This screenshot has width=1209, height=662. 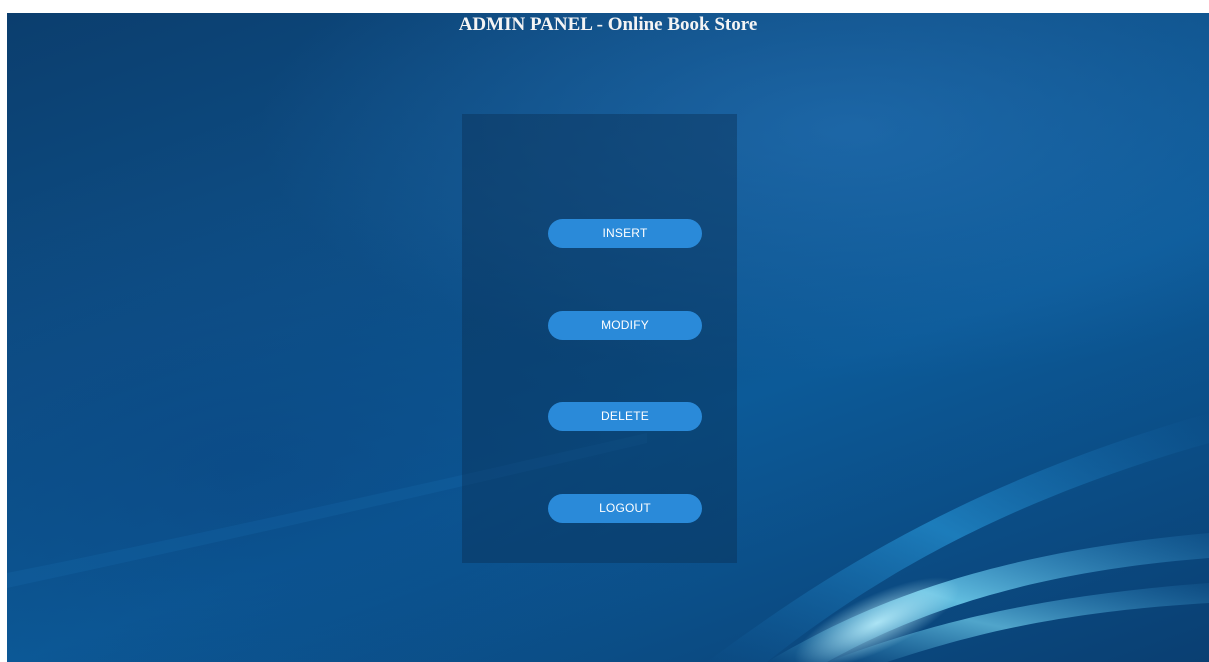 I want to click on delete-button: DELETE, so click(x=625, y=416).